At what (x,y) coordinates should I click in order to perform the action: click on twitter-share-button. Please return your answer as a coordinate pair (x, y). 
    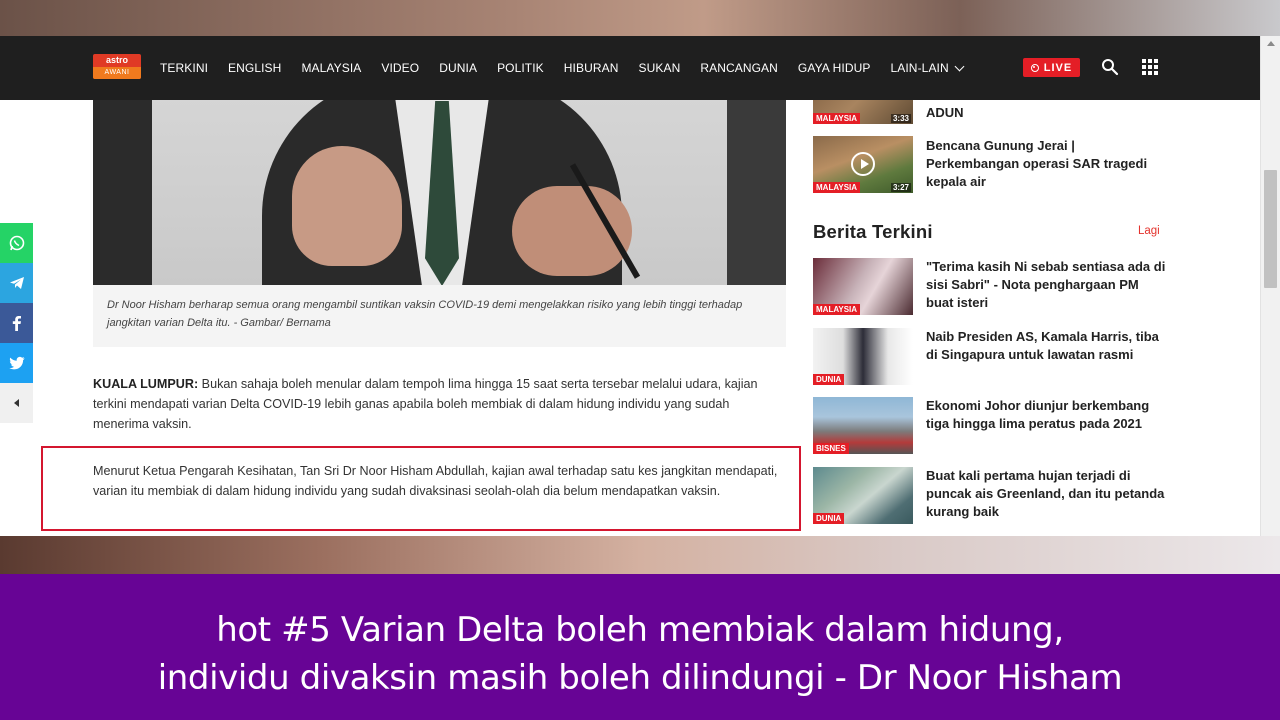
    Looking at the image, I should click on (16, 363).